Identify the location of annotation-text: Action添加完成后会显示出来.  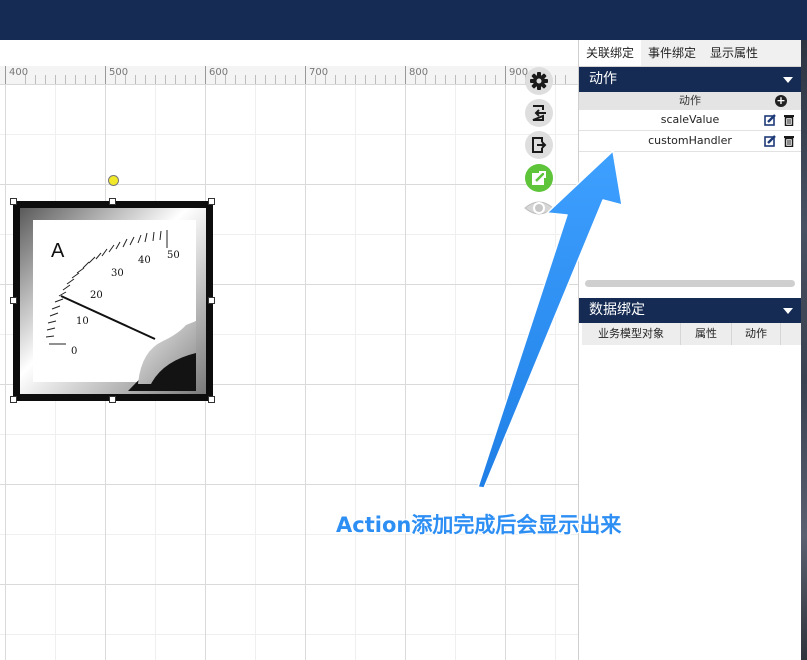
(479, 525).